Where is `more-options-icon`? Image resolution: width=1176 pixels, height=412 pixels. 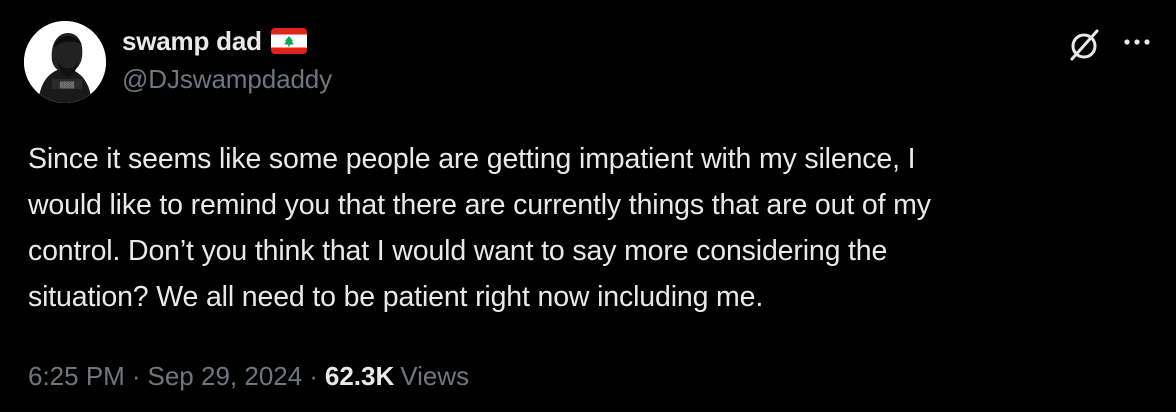 more-options-icon is located at coordinates (1137, 42).